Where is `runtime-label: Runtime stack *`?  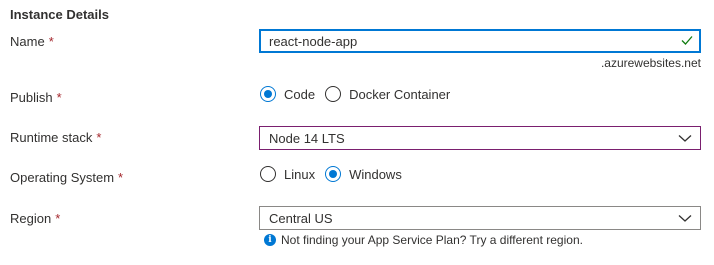 runtime-label: Runtime stack * is located at coordinates (55, 137).